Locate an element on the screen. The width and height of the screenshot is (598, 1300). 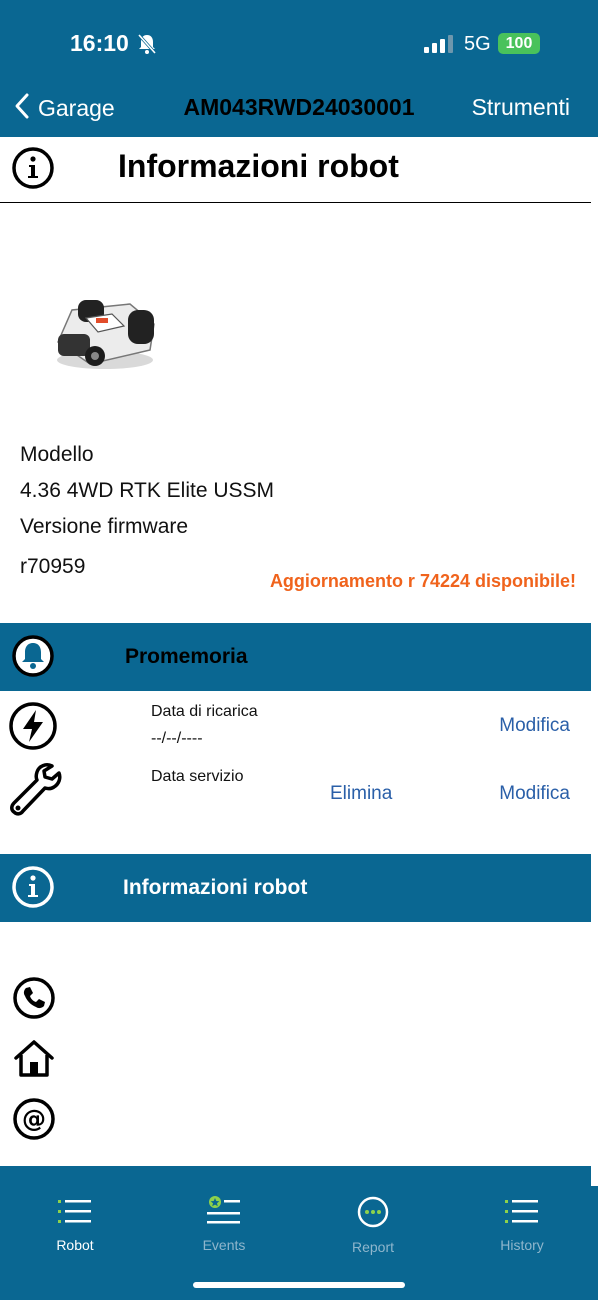
tab-robot: Robot is located at coordinates (75, 1224).